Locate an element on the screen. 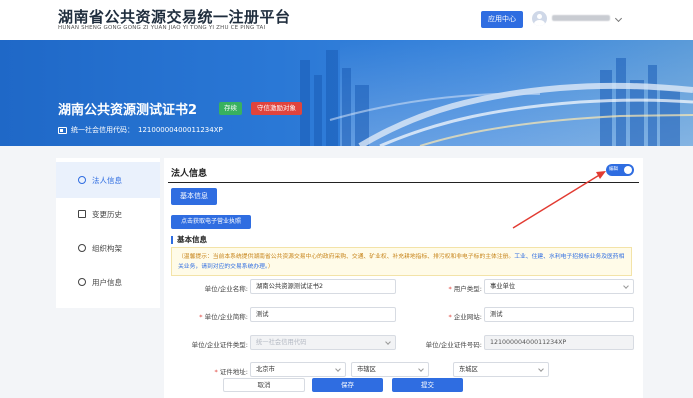 This screenshot has height=398, width=693. sidebar-item-label: 法人信息 is located at coordinates (107, 180).